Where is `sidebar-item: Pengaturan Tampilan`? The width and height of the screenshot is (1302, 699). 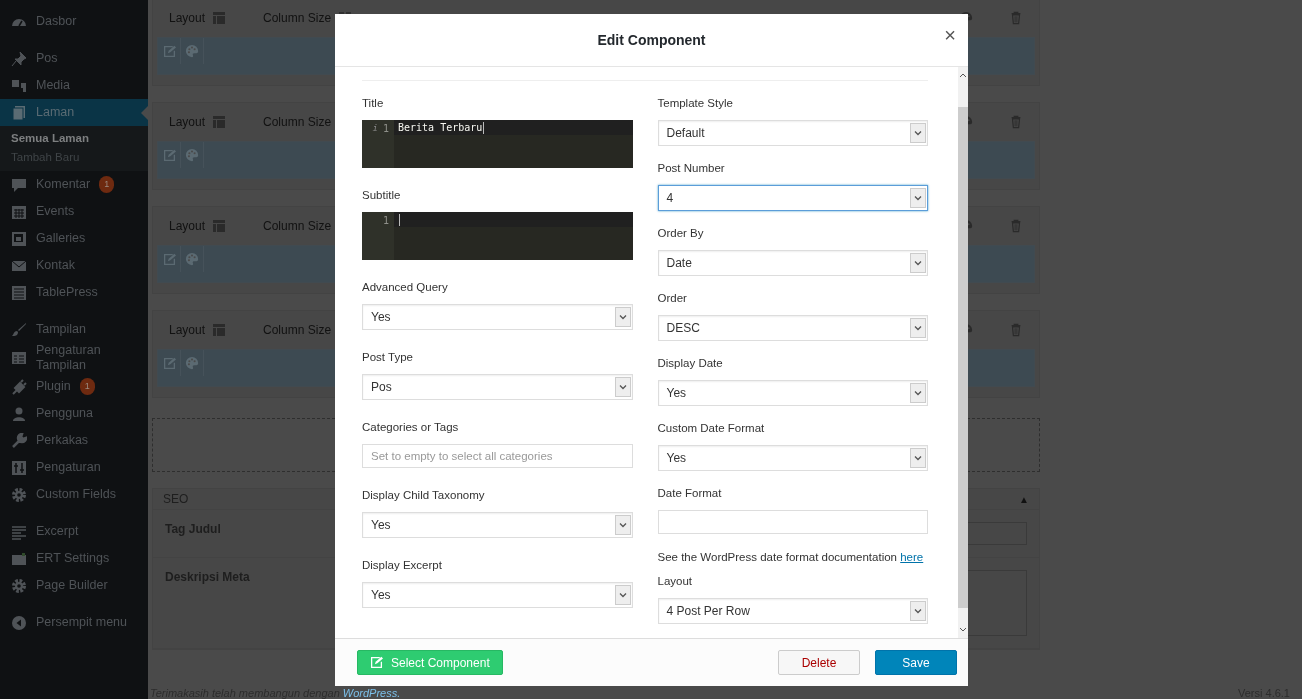
sidebar-item: Pengaturan Tampilan is located at coordinates (74, 358).